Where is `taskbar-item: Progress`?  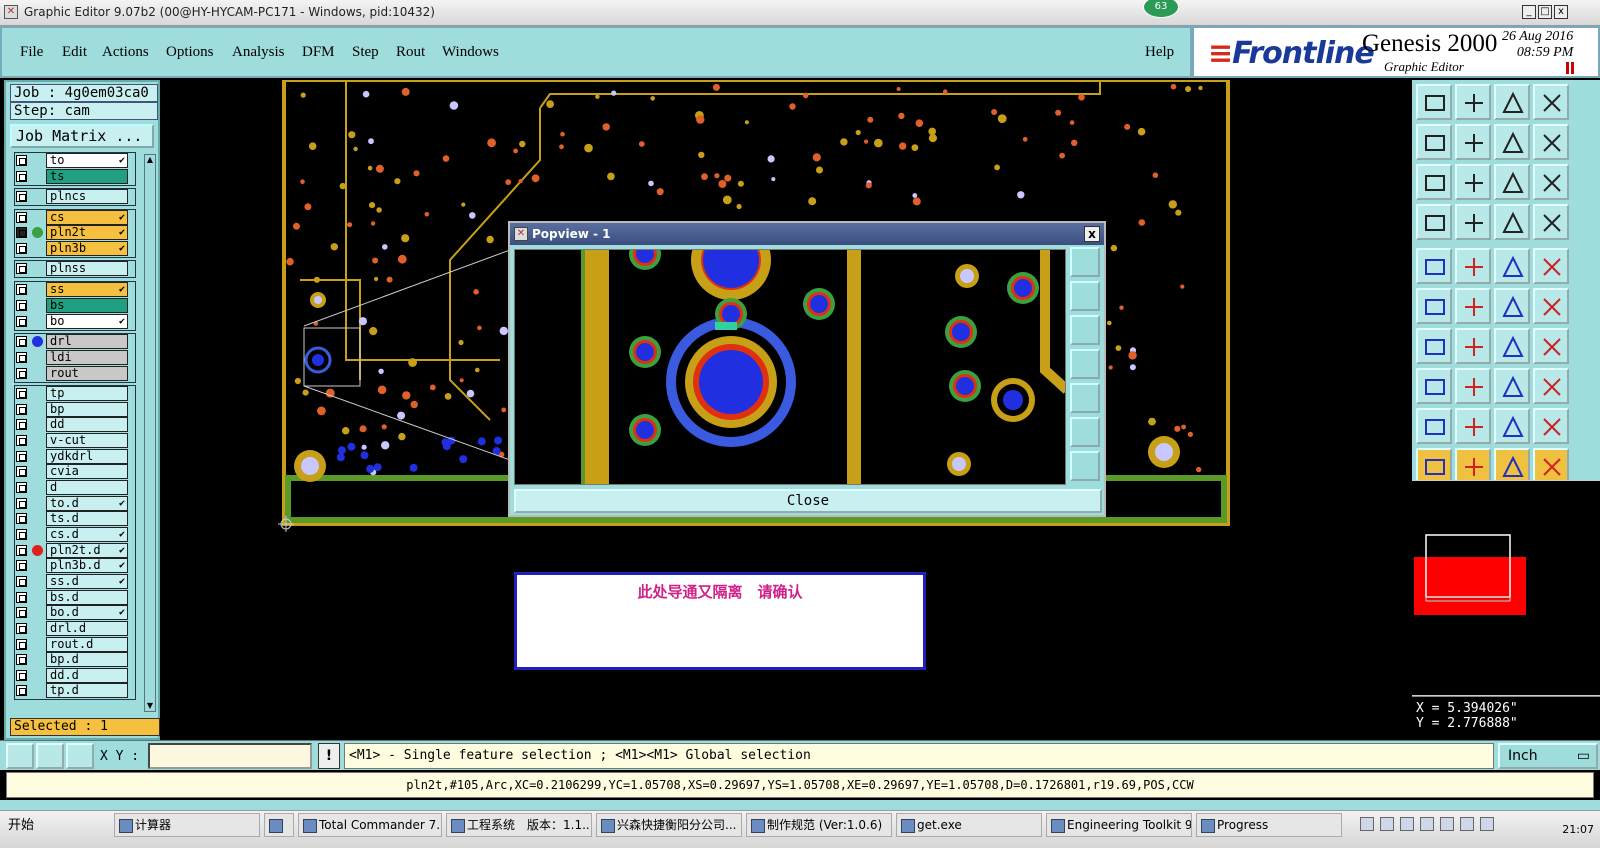 taskbar-item: Progress is located at coordinates (1269, 825).